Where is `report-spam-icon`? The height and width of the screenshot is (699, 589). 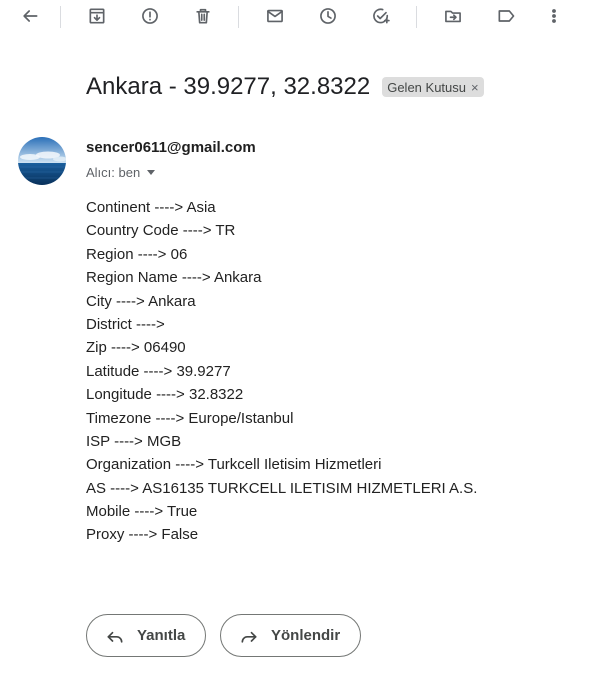 report-spam-icon is located at coordinates (150, 16).